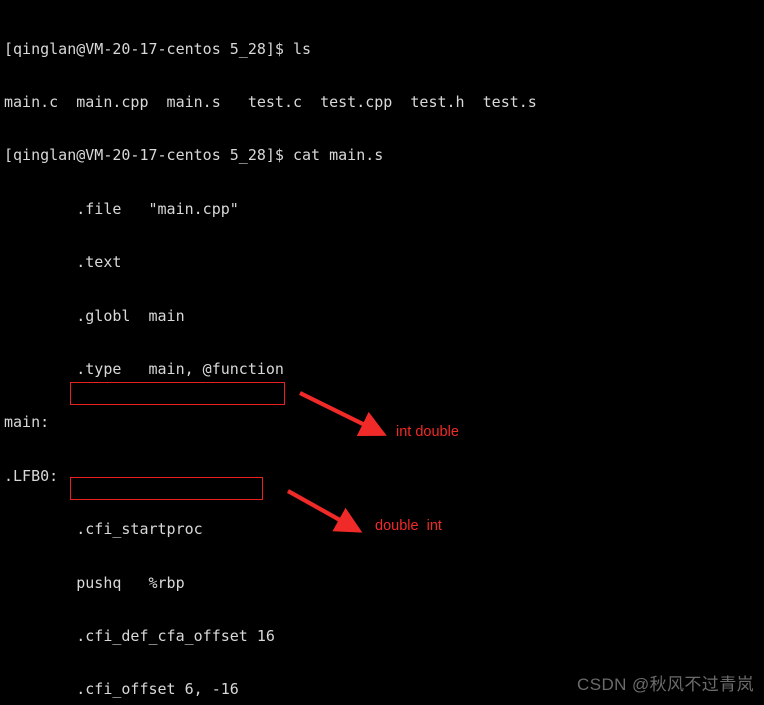 Image resolution: width=764 pixels, height=705 pixels. What do you see at coordinates (103, 529) in the screenshot?
I see `terminal-line: .cfi_startproc` at bounding box center [103, 529].